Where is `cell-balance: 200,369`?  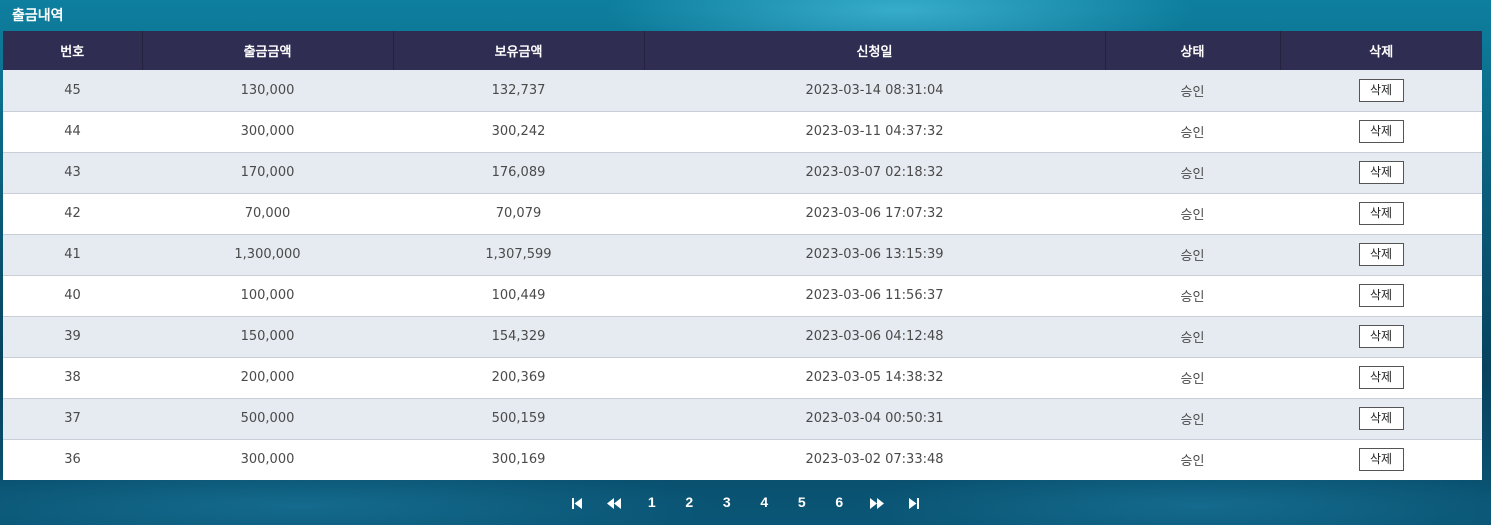
cell-balance: 200,369 is located at coordinates (518, 378).